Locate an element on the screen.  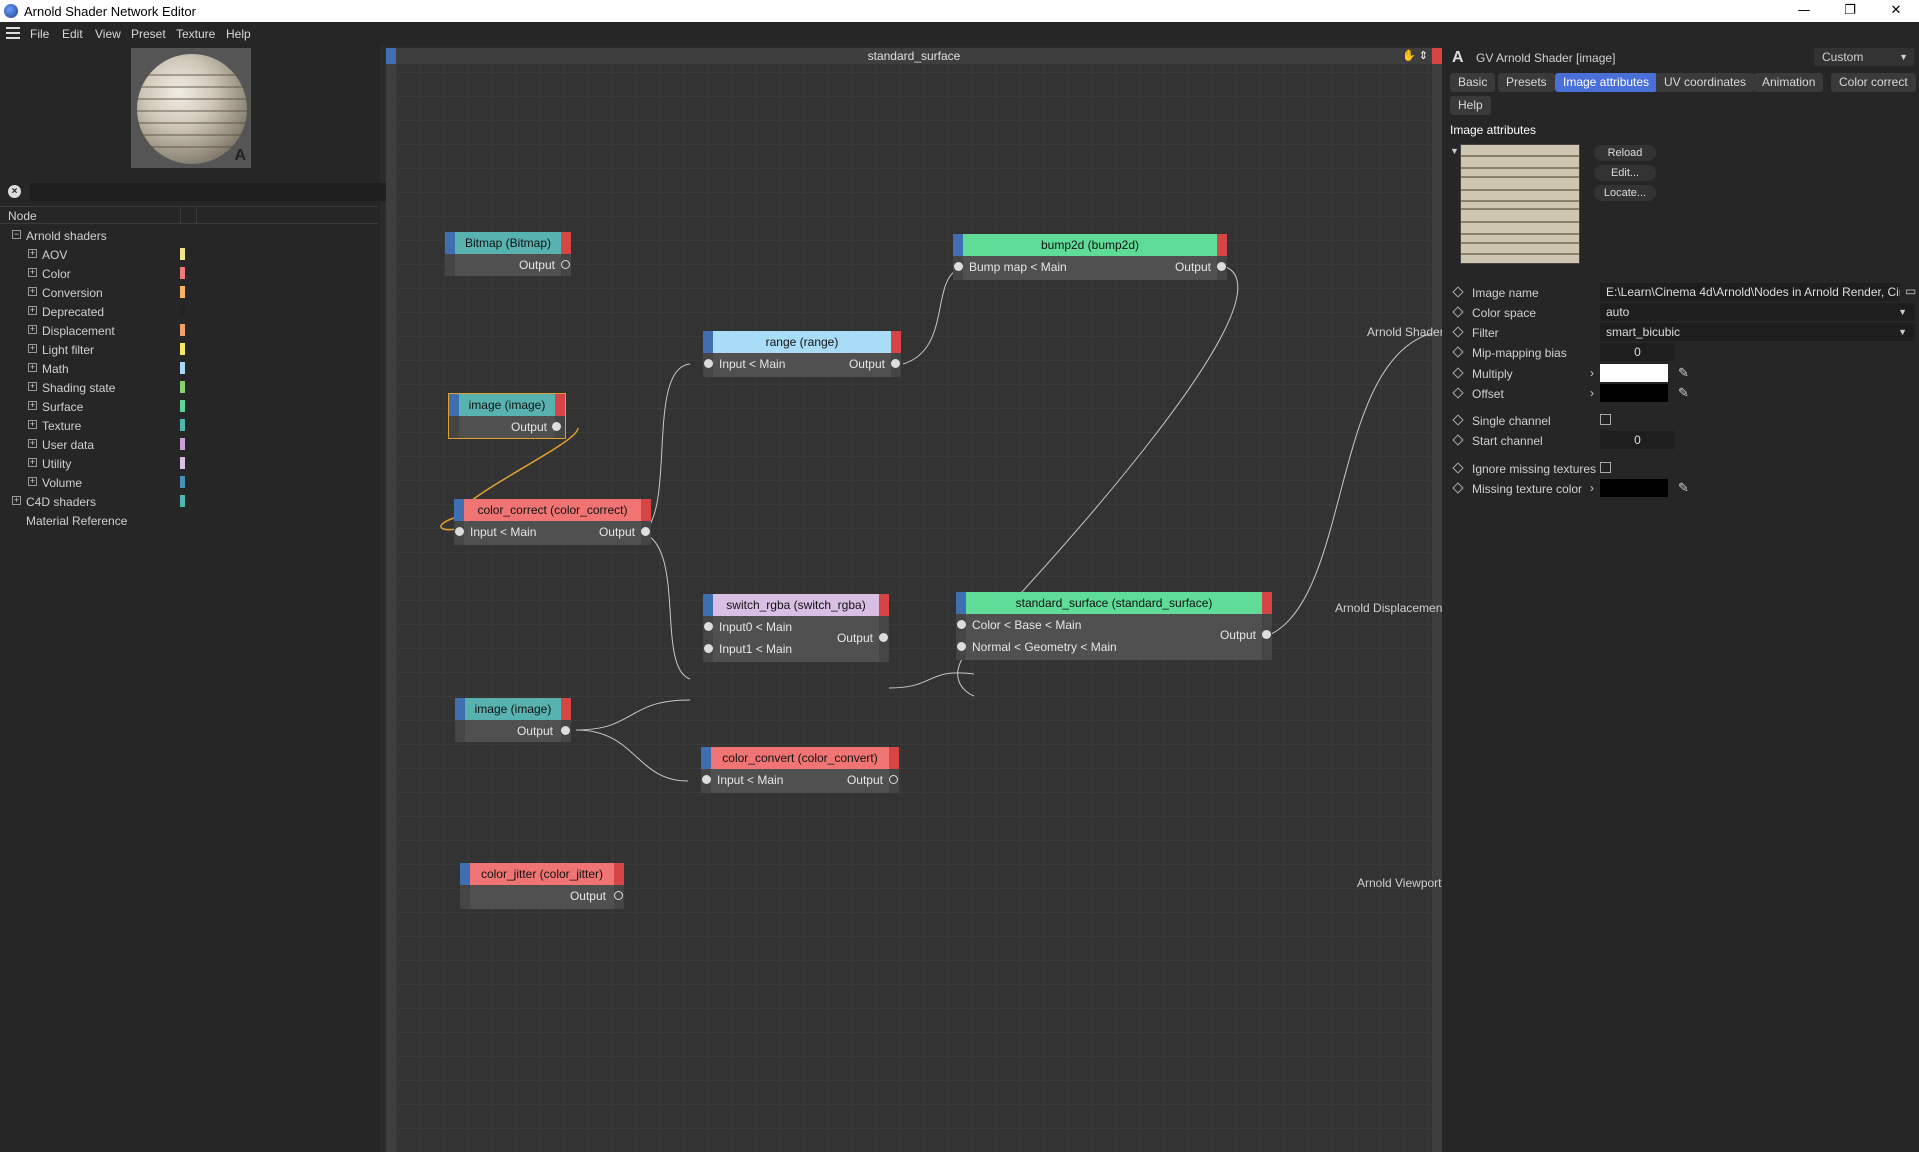
menu-help: Help is located at coordinates (238, 34).